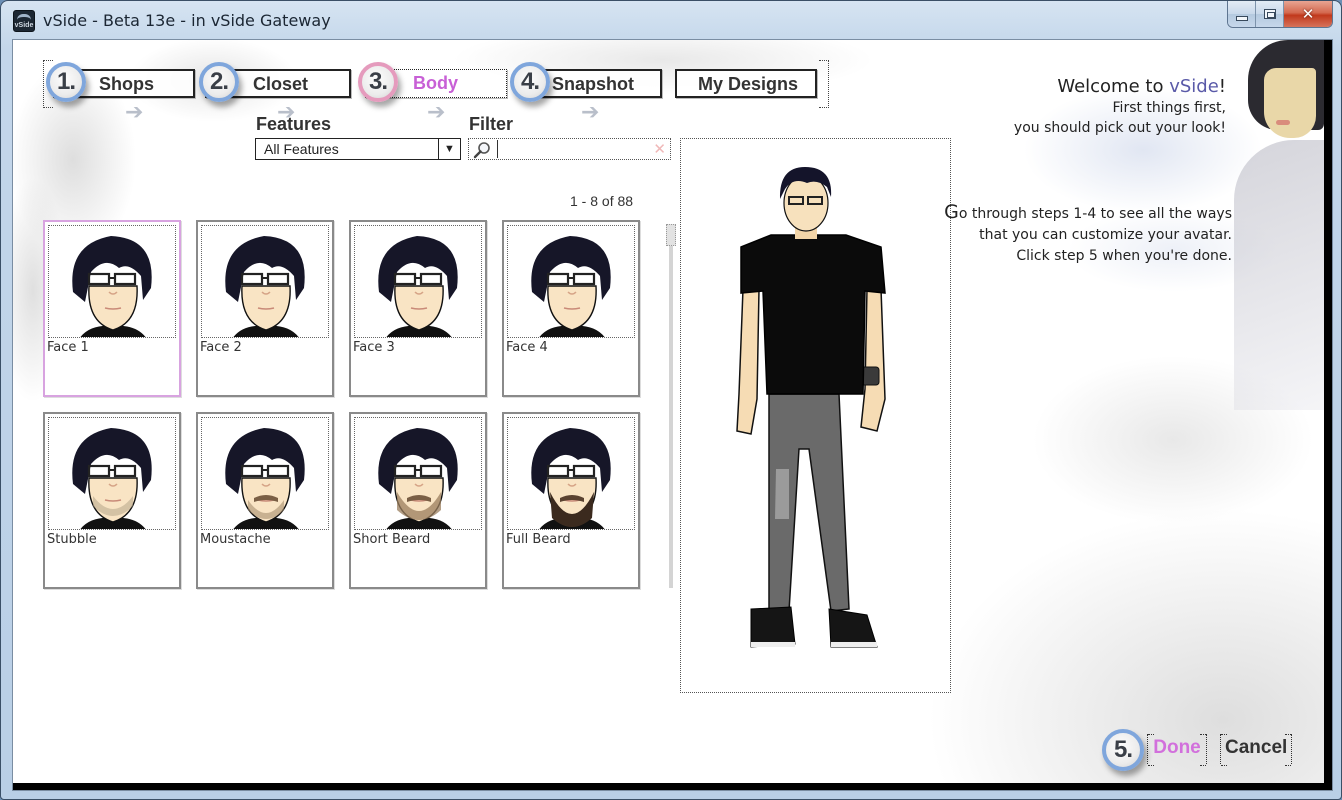 The width and height of the screenshot is (1342, 800). What do you see at coordinates (1177, 750) in the screenshot?
I see `done-button: Done` at bounding box center [1177, 750].